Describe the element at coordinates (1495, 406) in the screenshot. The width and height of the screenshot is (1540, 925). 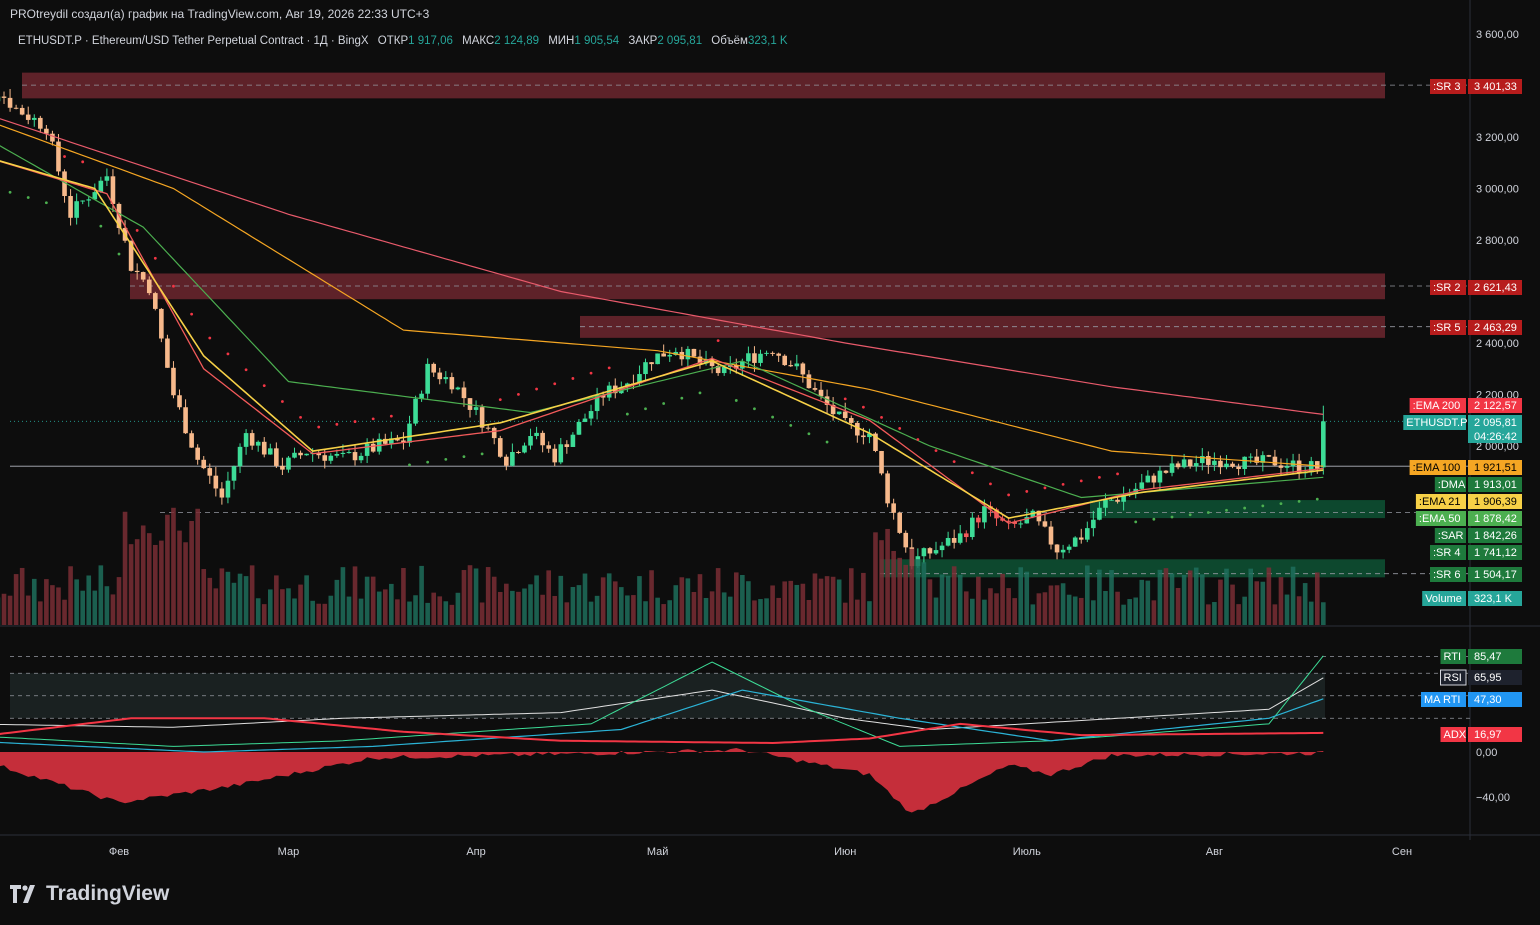
I see `price-label-value: 2 122,57` at that location.